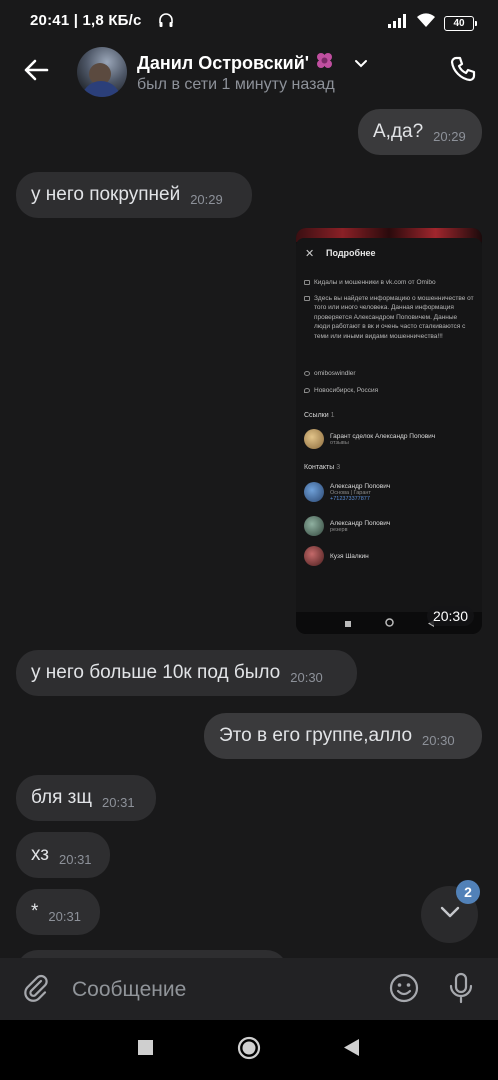 The width and height of the screenshot is (498, 1080). What do you see at coordinates (426, 23) in the screenshot?
I see `wifi-icon` at bounding box center [426, 23].